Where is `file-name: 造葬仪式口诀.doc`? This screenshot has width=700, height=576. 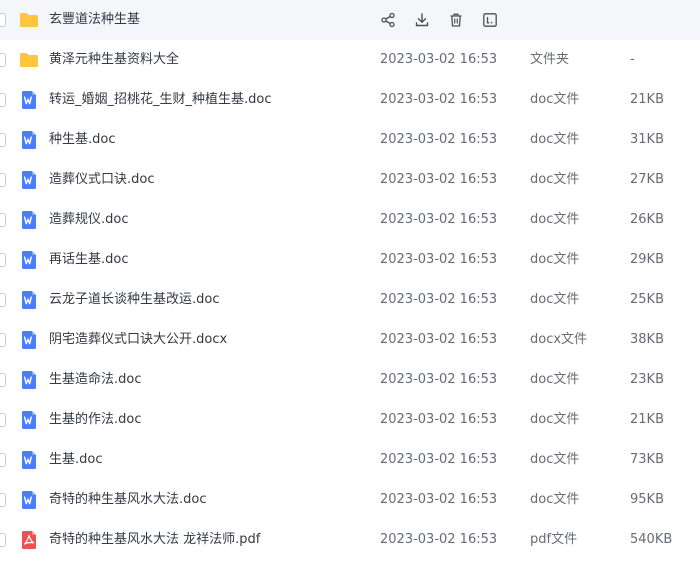 file-name: 造葬仪式口诀.doc is located at coordinates (102, 180).